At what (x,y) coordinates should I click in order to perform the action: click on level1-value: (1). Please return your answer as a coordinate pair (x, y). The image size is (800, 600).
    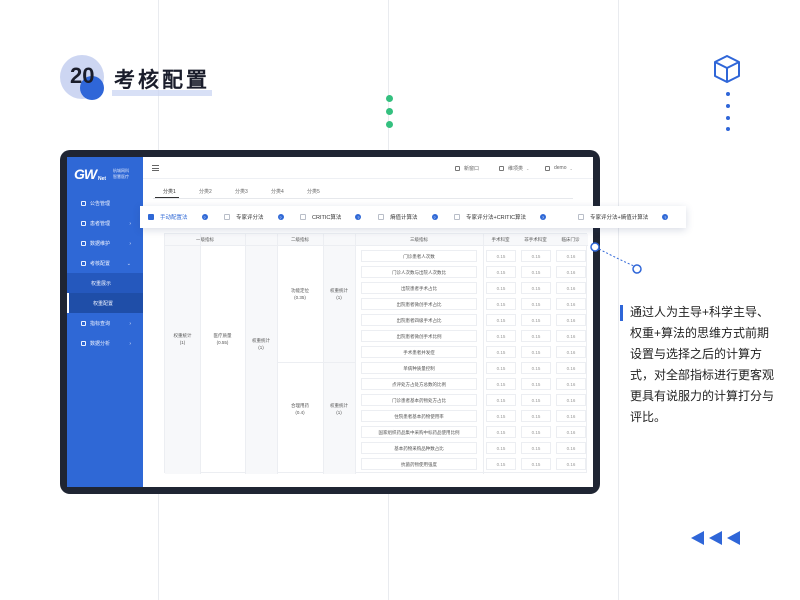
    Looking at the image, I should click on (182, 342).